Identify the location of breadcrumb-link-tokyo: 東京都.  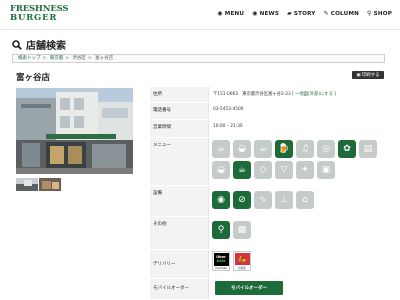
(57, 58).